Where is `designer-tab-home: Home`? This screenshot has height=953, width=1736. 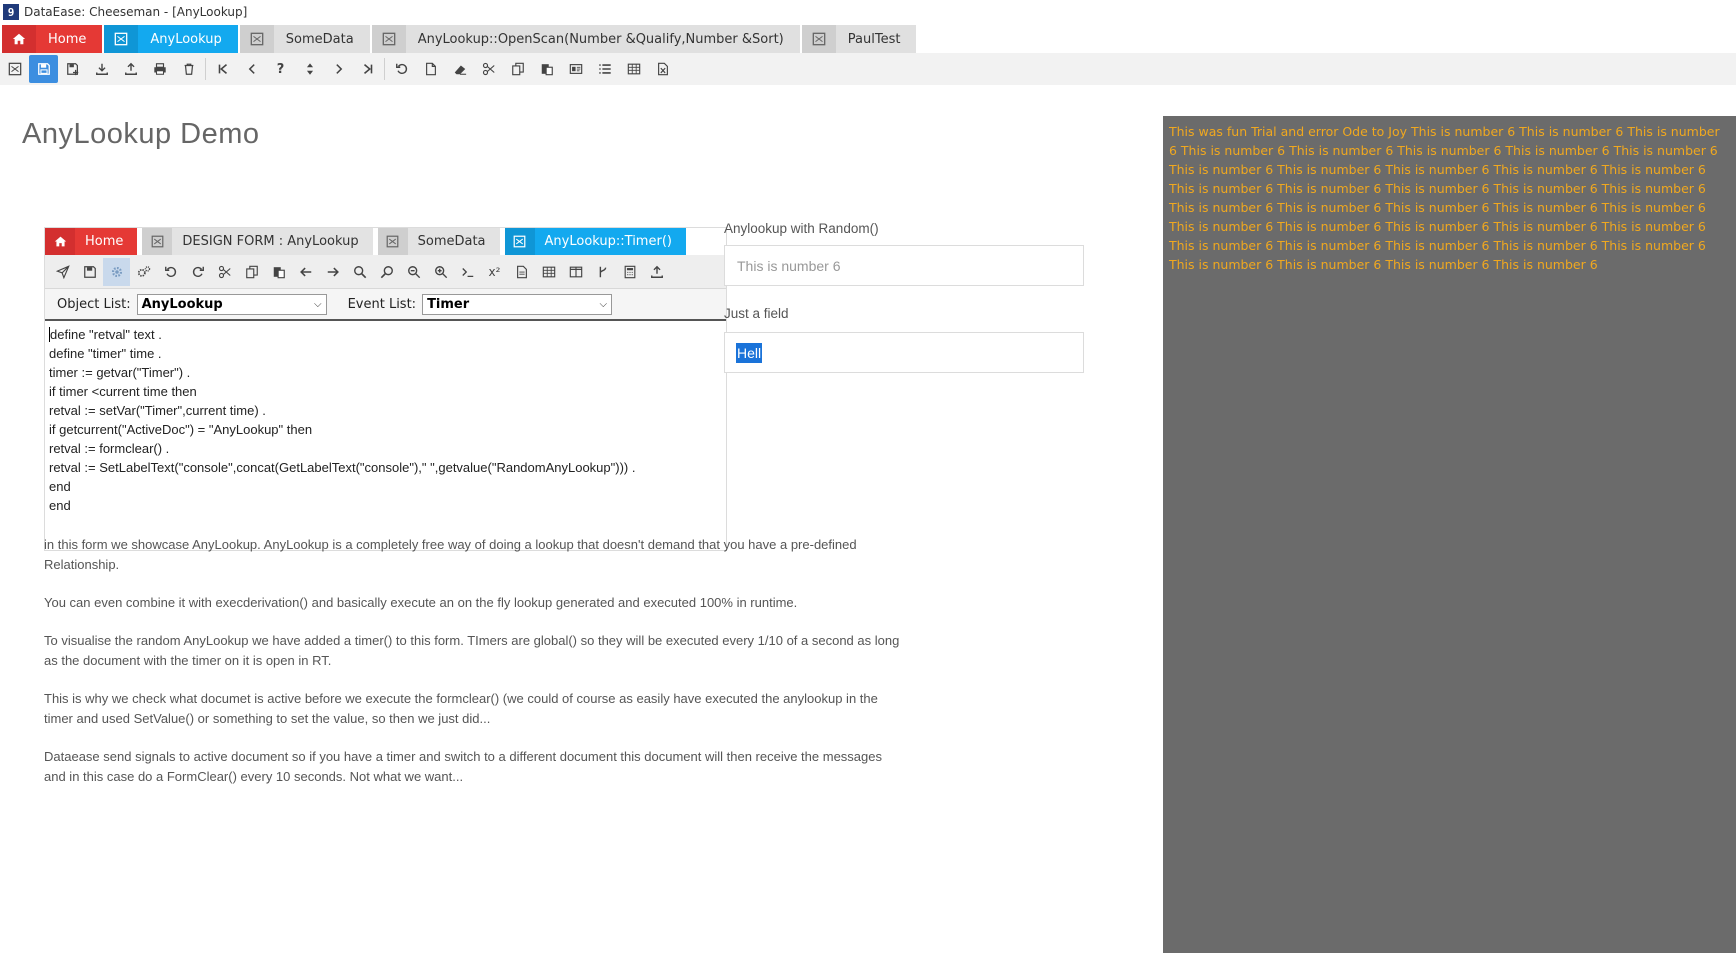
designer-tab-home: Home is located at coordinates (91, 241).